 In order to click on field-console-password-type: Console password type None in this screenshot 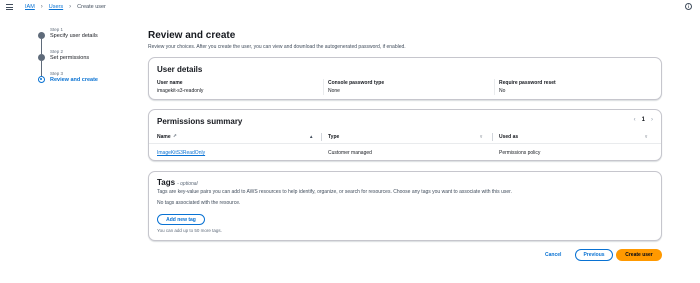, I will do `click(356, 87)`.